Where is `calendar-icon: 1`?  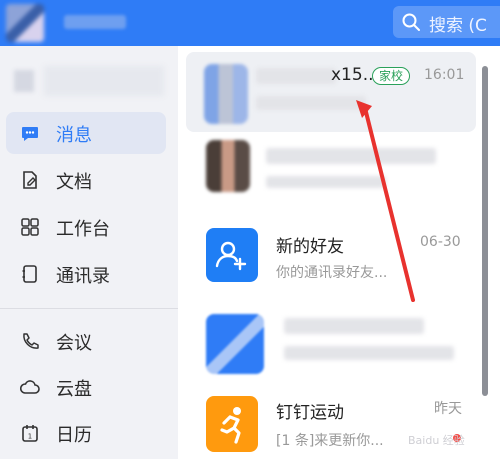
calendar-icon: 1 is located at coordinates (30, 433).